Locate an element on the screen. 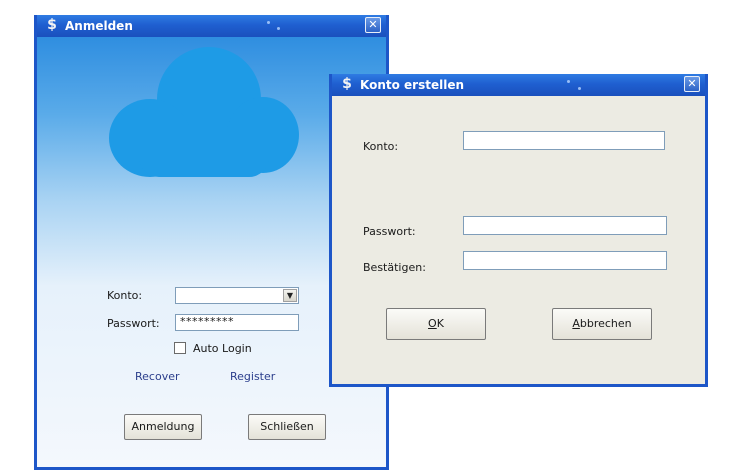  confirm-password-field is located at coordinates (565, 260).